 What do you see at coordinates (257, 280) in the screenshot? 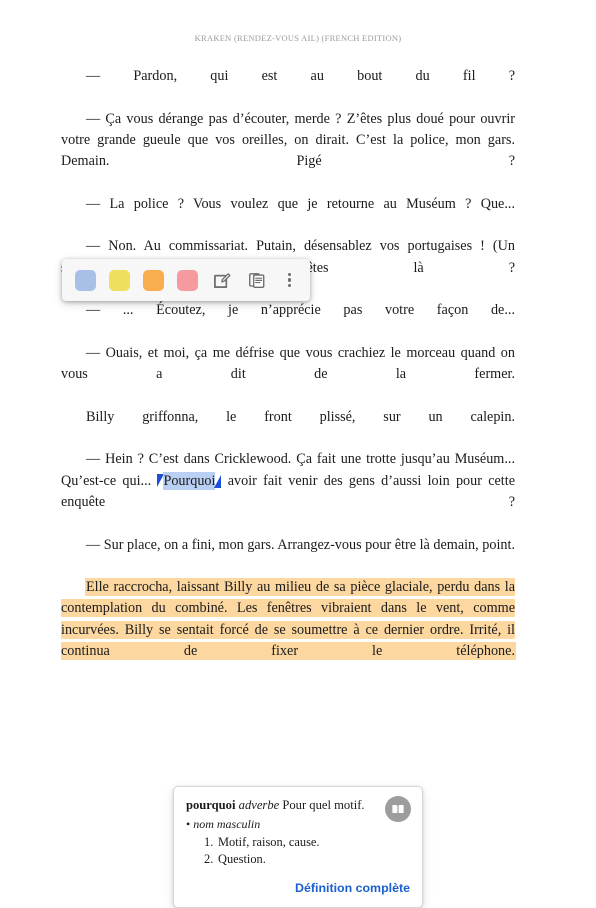
I see `copy-icon` at bounding box center [257, 280].